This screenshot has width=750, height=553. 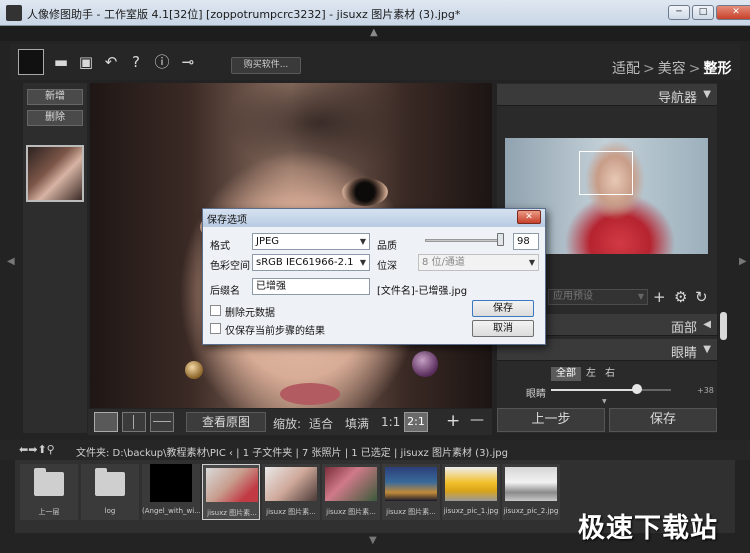 What do you see at coordinates (11, 261) in the screenshot?
I see `collapse-left-arrow-icon: ◀` at bounding box center [11, 261].